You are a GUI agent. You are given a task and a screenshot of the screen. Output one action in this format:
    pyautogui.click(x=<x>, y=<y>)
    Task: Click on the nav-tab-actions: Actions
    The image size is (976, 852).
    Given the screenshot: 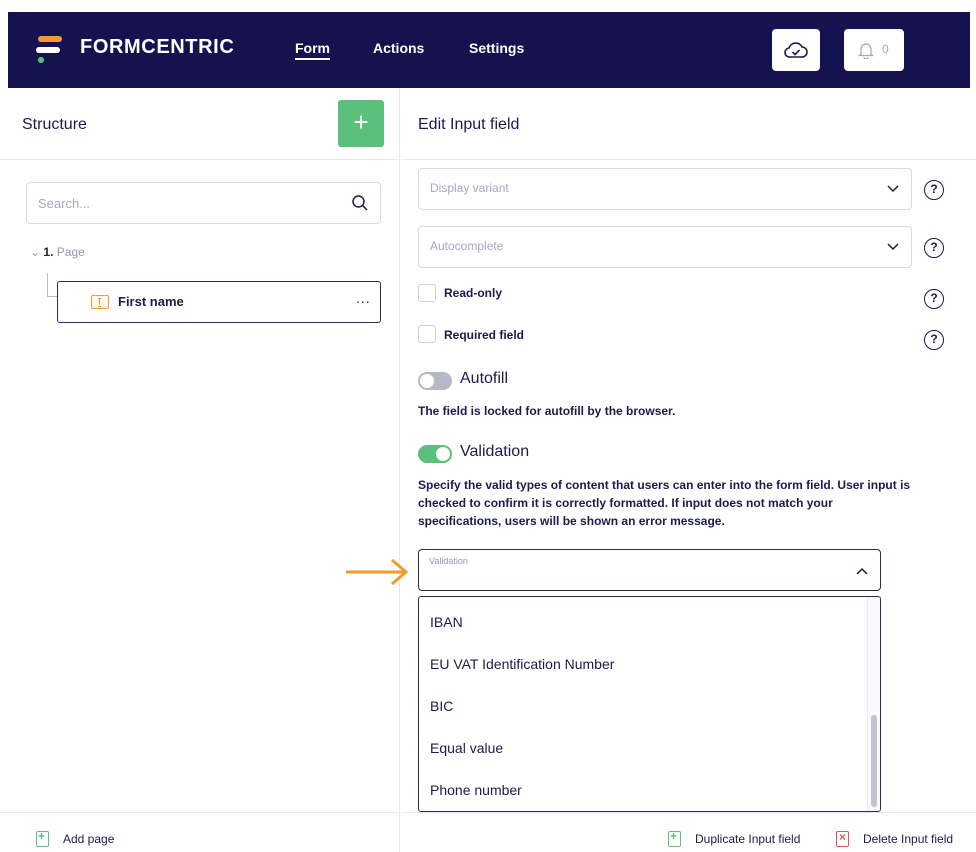 What is the action you would take?
    pyautogui.click(x=398, y=48)
    